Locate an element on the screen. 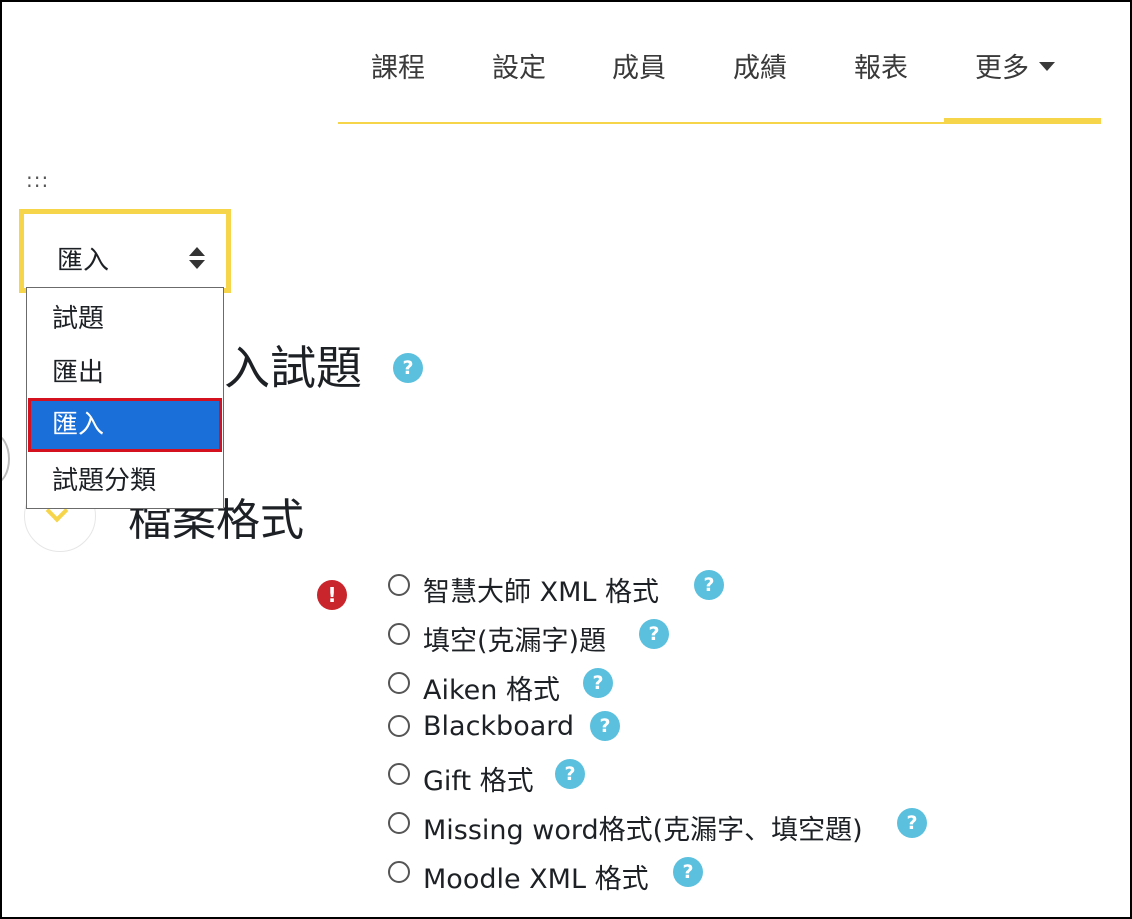  nav-item-course: 課程 is located at coordinates (398, 65).